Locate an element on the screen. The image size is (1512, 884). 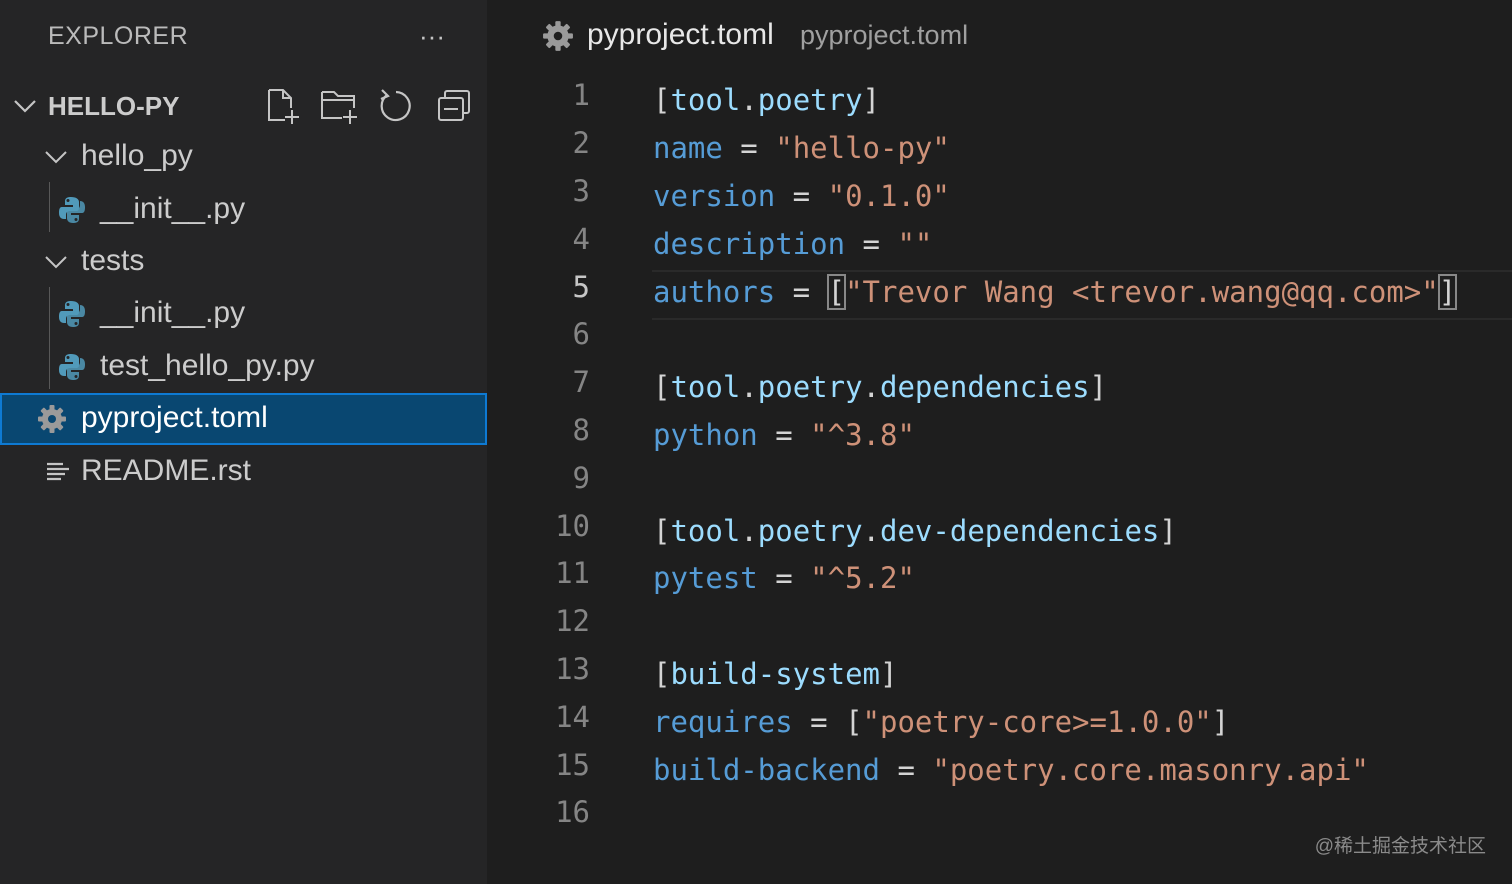
tree-item-label: tests is located at coordinates (113, 260).